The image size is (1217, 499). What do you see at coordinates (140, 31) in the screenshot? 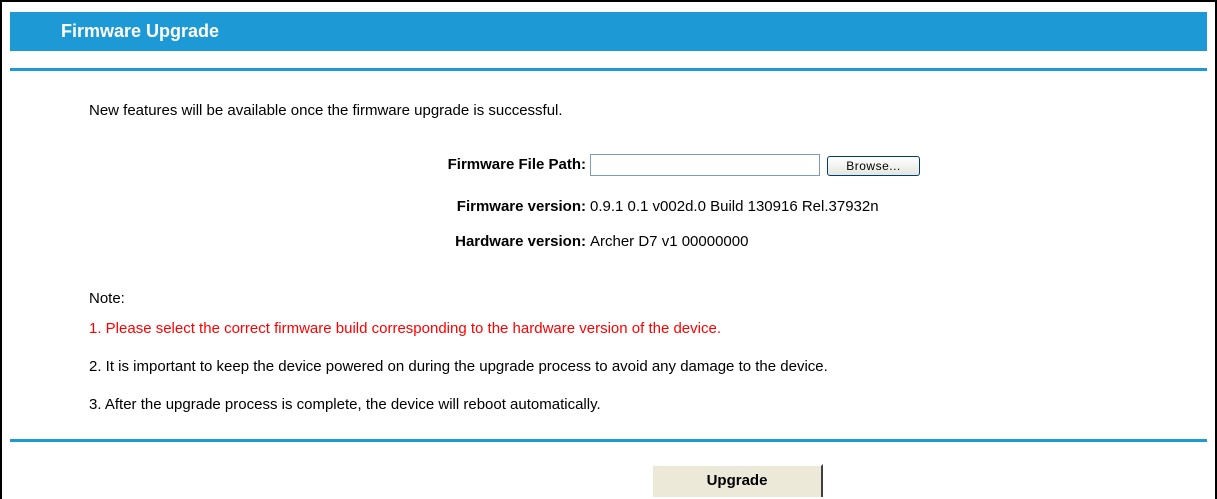
I see `page-title: Firmware Upgrade` at bounding box center [140, 31].